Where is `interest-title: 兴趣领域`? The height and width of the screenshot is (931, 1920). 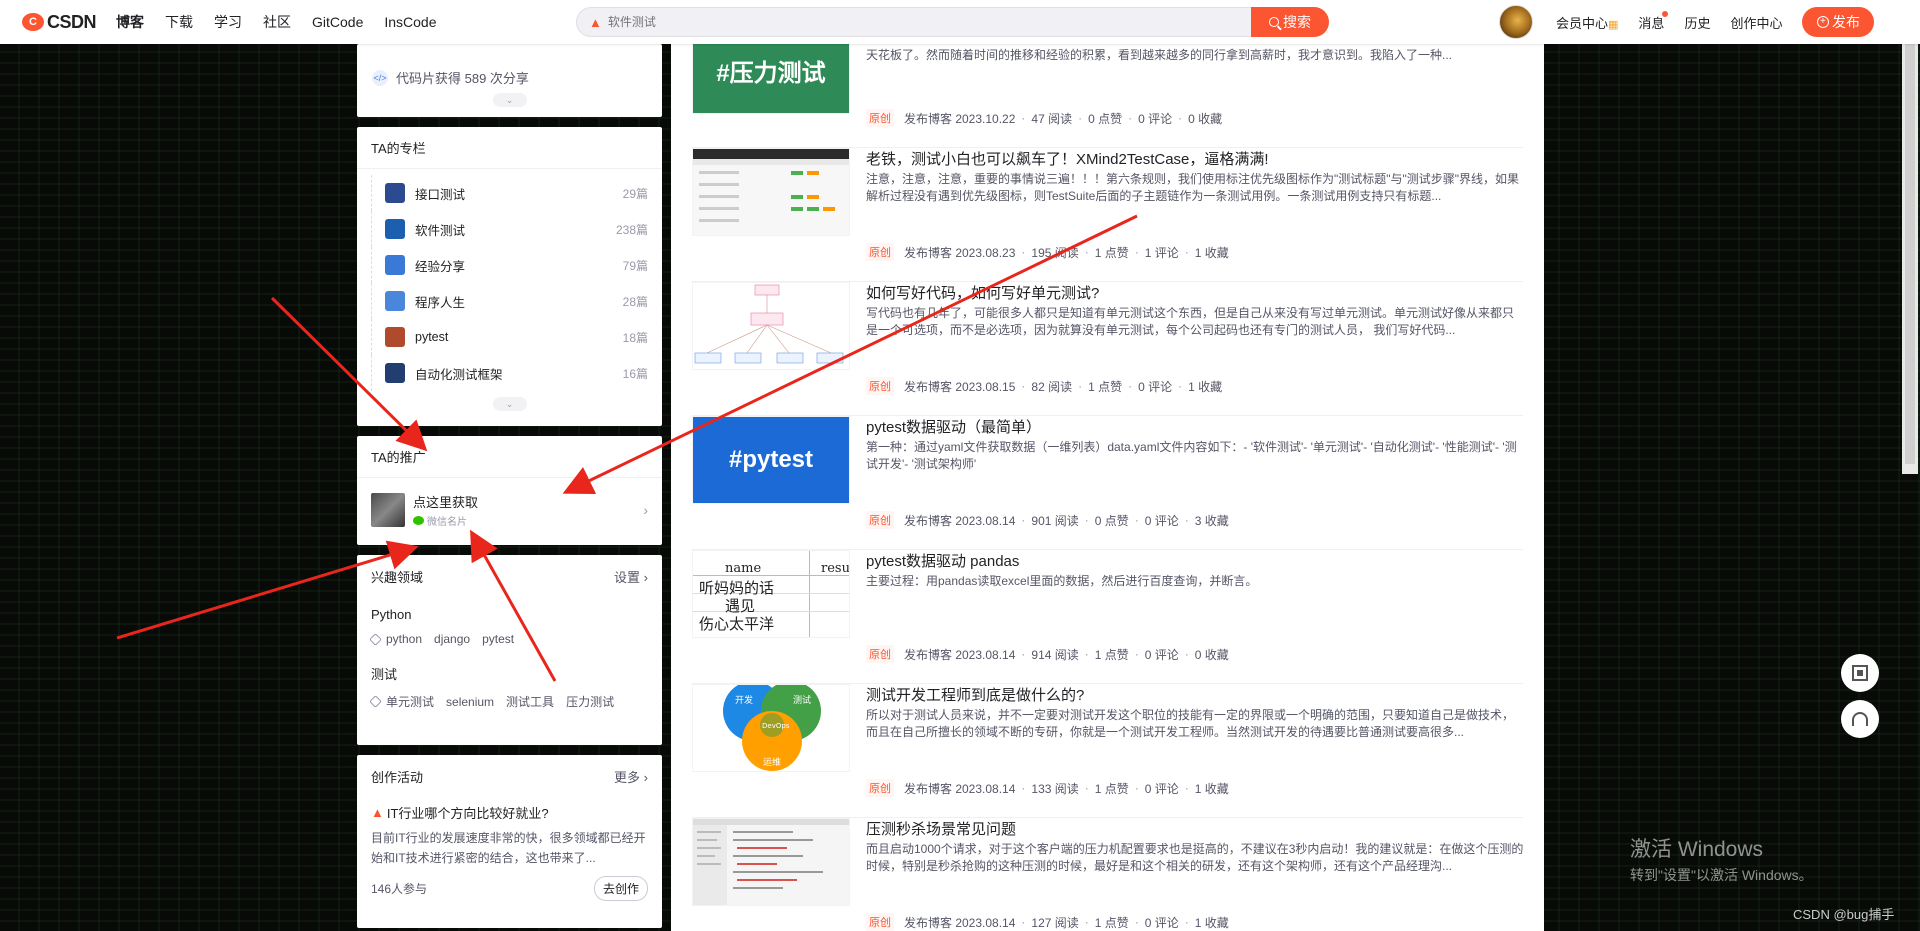 interest-title: 兴趣领域 is located at coordinates (397, 577).